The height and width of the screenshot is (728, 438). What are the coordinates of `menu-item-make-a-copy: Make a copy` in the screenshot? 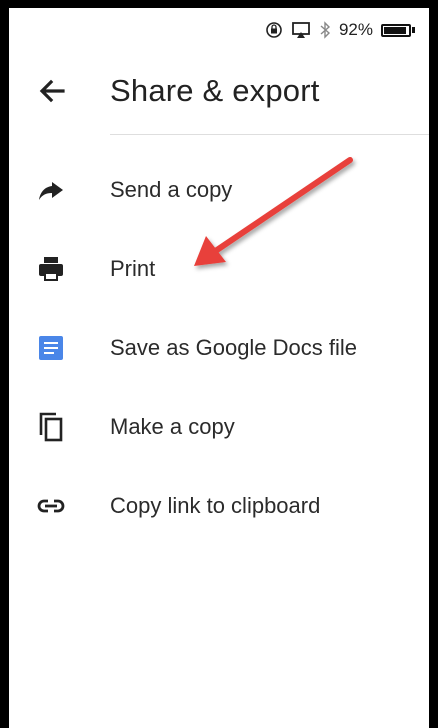 It's located at (219, 426).